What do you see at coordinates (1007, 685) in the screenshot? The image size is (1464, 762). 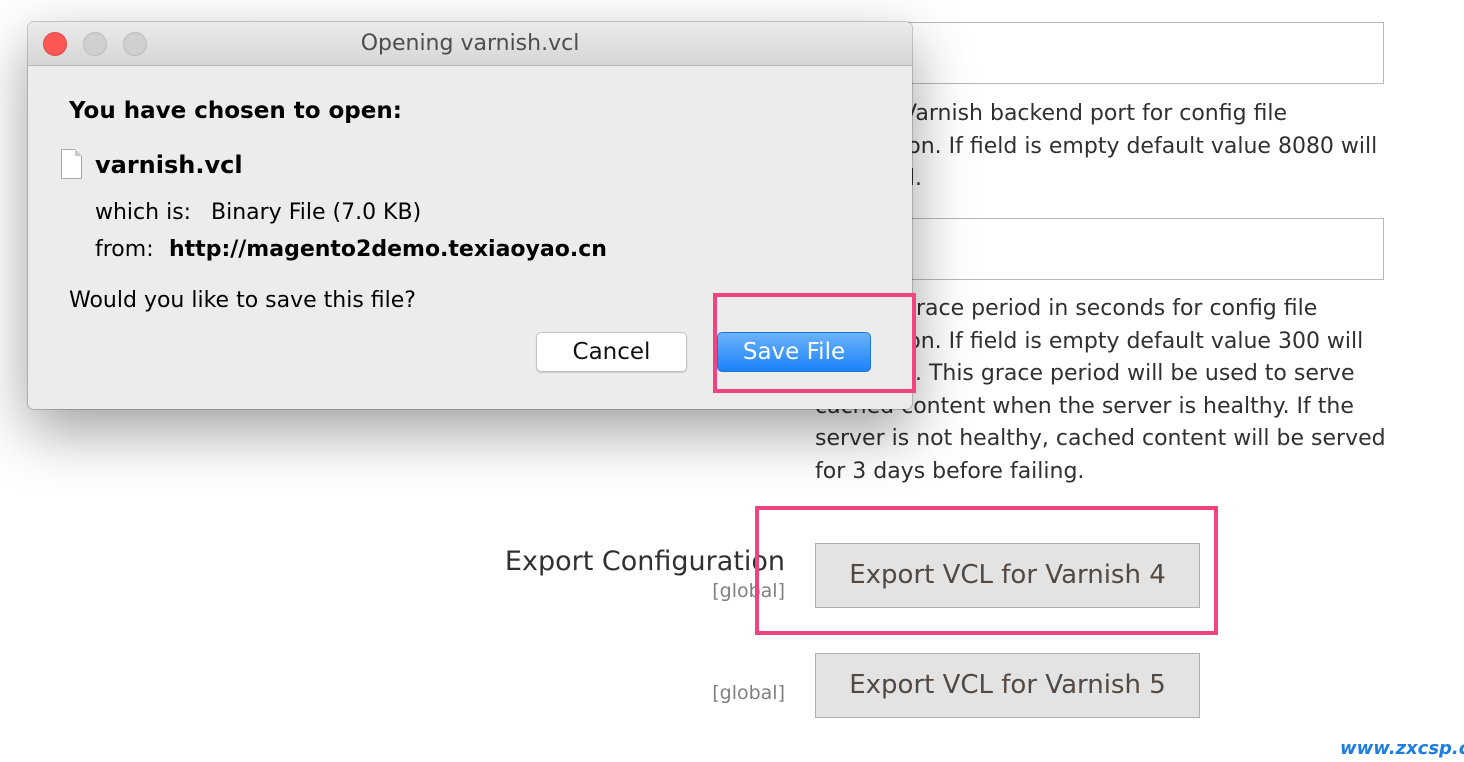 I see `export-vcl-varnish5-button: Export VCL for Varnish 5` at bounding box center [1007, 685].